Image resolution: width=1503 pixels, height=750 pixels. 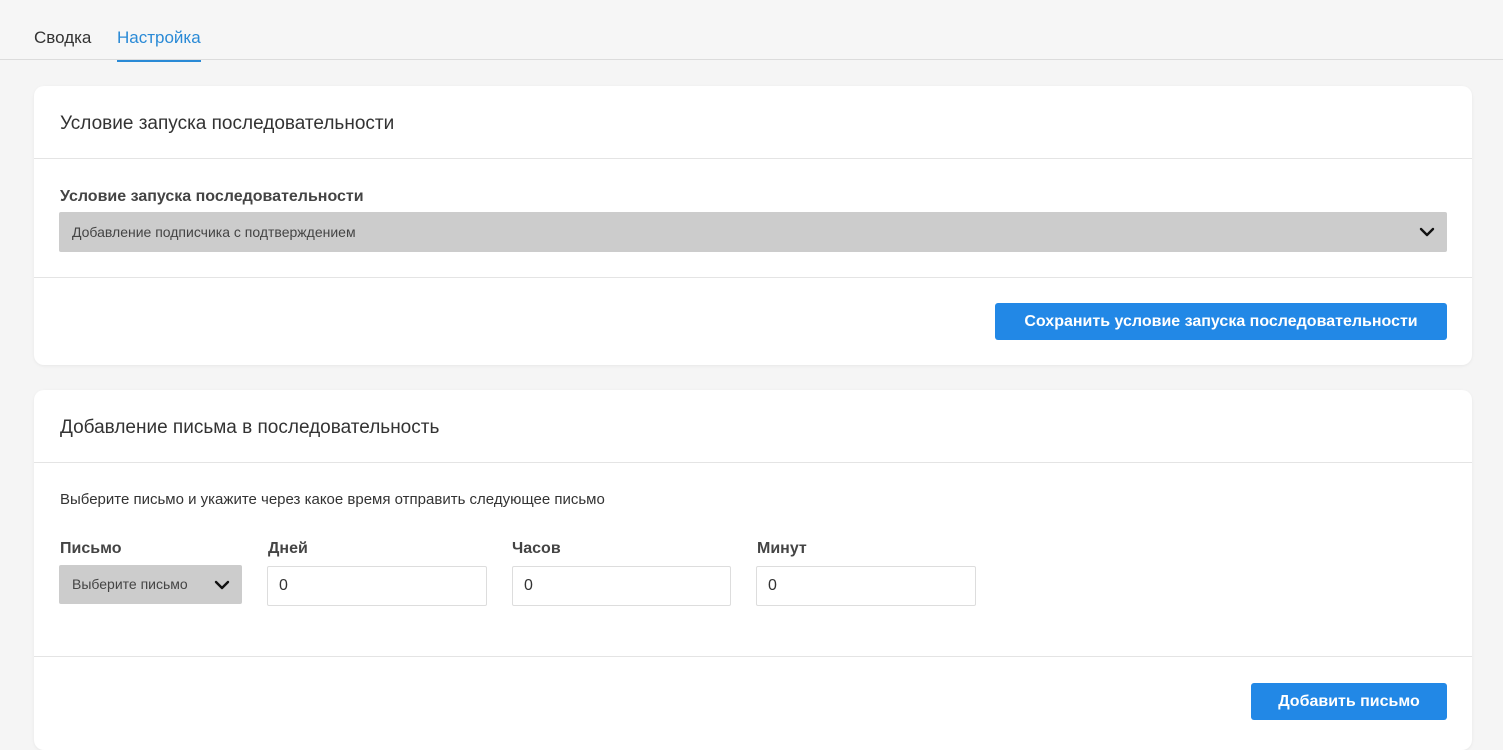 I want to click on select-value: Выберите письмо, so click(x=130, y=584).